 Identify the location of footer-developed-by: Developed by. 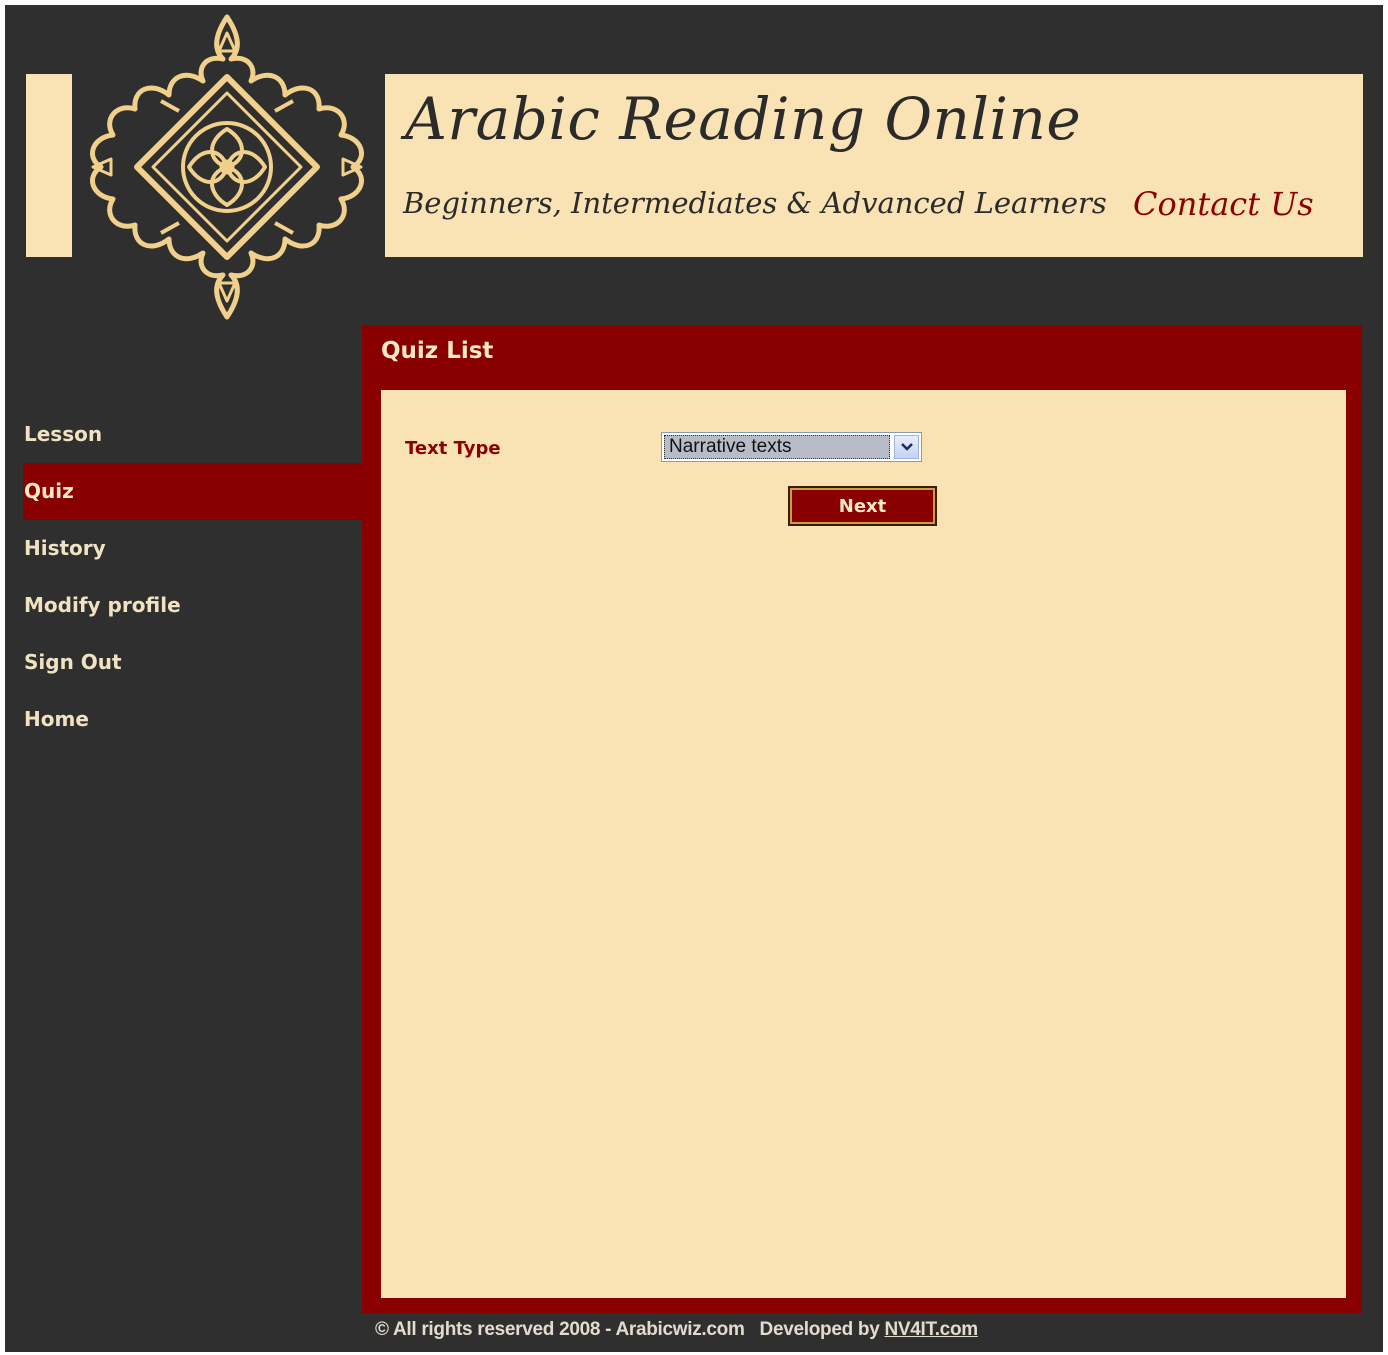
(819, 1329).